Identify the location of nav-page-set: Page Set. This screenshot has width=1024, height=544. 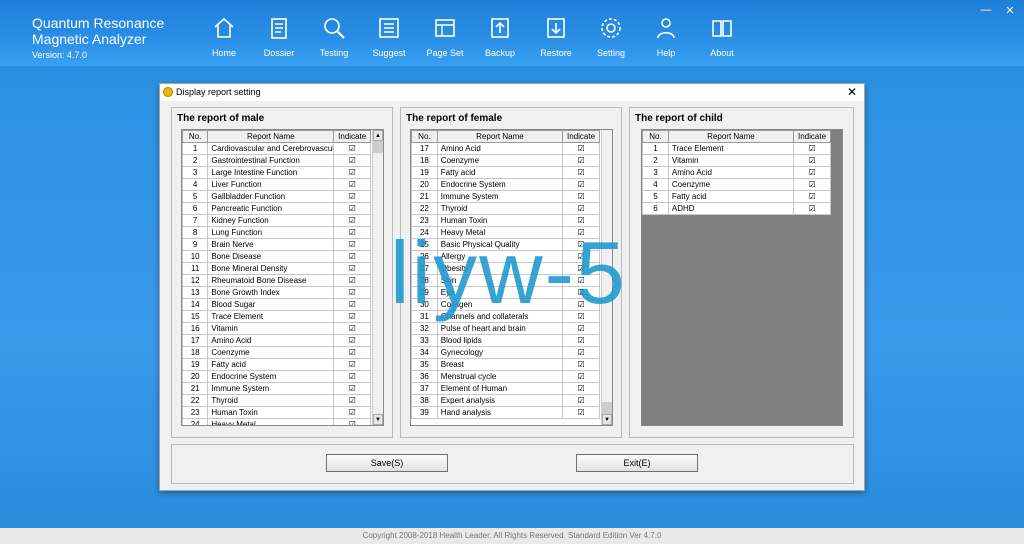
(445, 39).